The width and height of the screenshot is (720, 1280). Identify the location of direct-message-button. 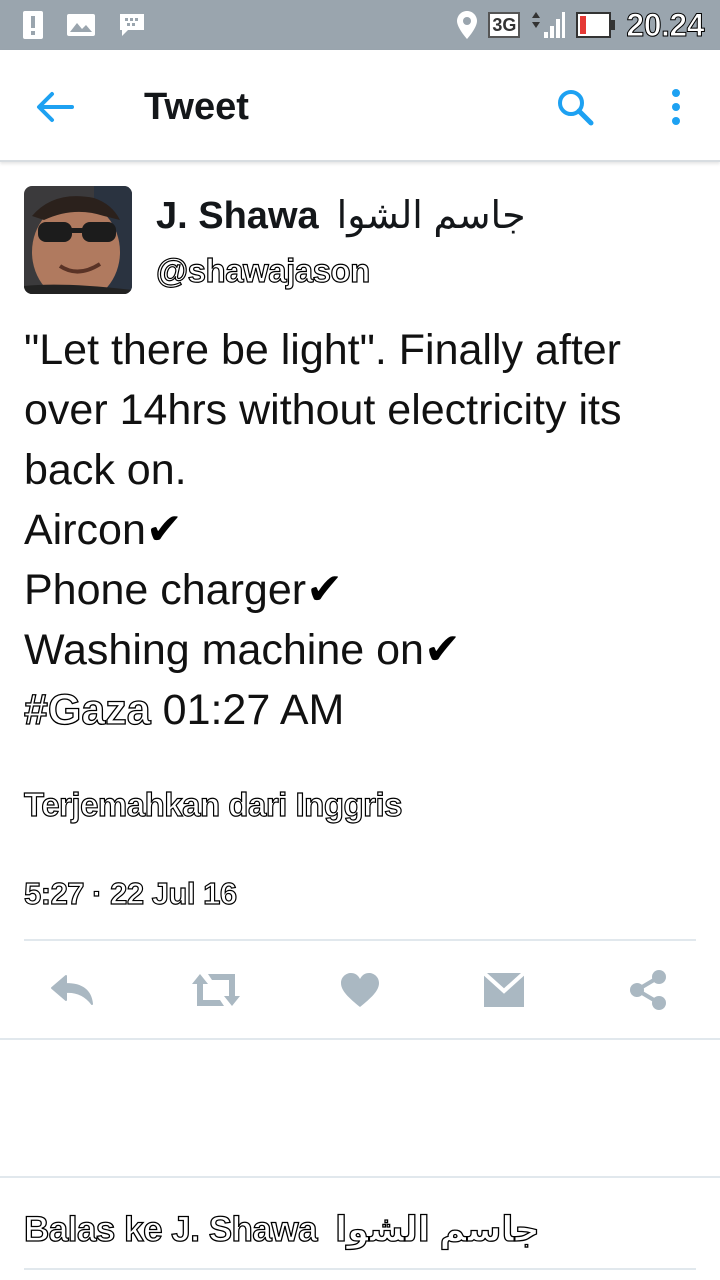
(504, 990).